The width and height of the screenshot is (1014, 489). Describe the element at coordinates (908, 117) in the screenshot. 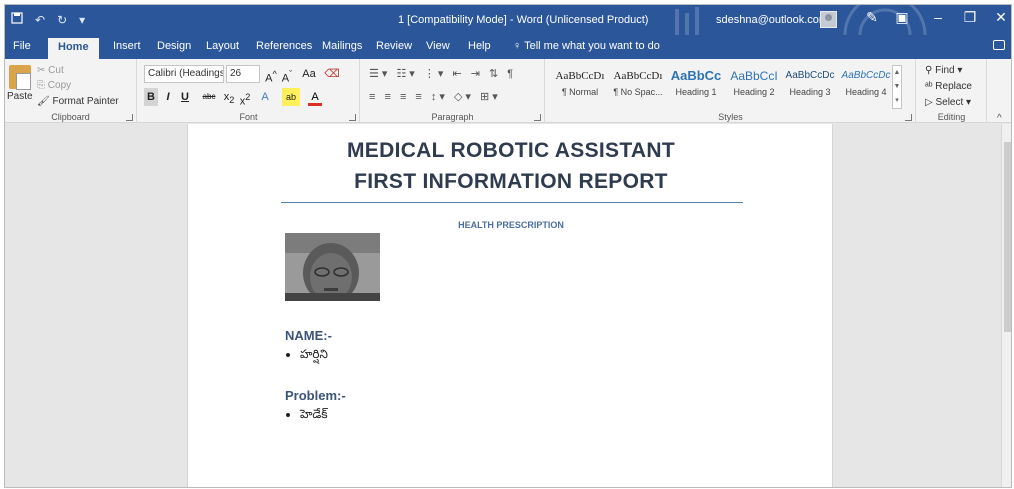

I see `styles-launcher-icon` at that location.